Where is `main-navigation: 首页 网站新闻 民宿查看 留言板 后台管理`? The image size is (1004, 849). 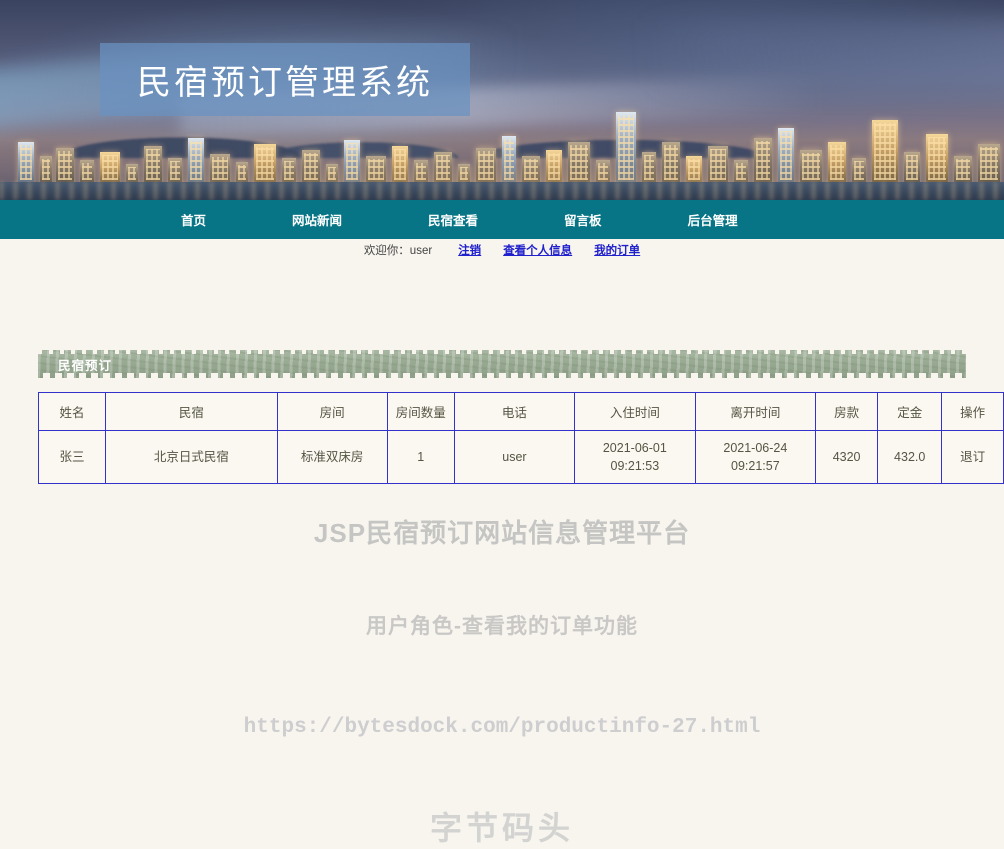 main-navigation: 首页 网站新闻 民宿查看 留言板 后台管理 is located at coordinates (502, 219).